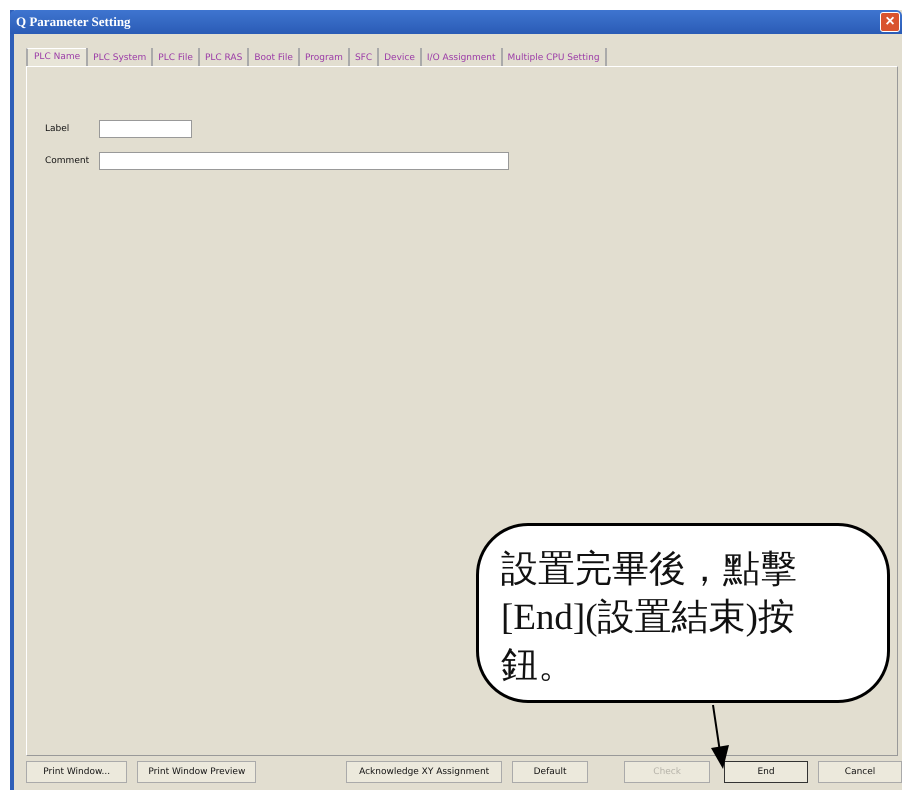 This screenshot has width=902, height=790. I want to click on tab: PLC Name, so click(56, 57).